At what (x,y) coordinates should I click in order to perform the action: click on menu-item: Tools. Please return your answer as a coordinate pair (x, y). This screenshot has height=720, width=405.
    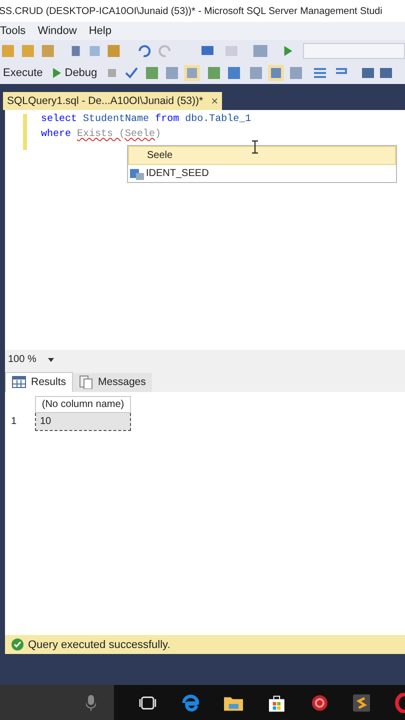
    Looking at the image, I should click on (13, 31).